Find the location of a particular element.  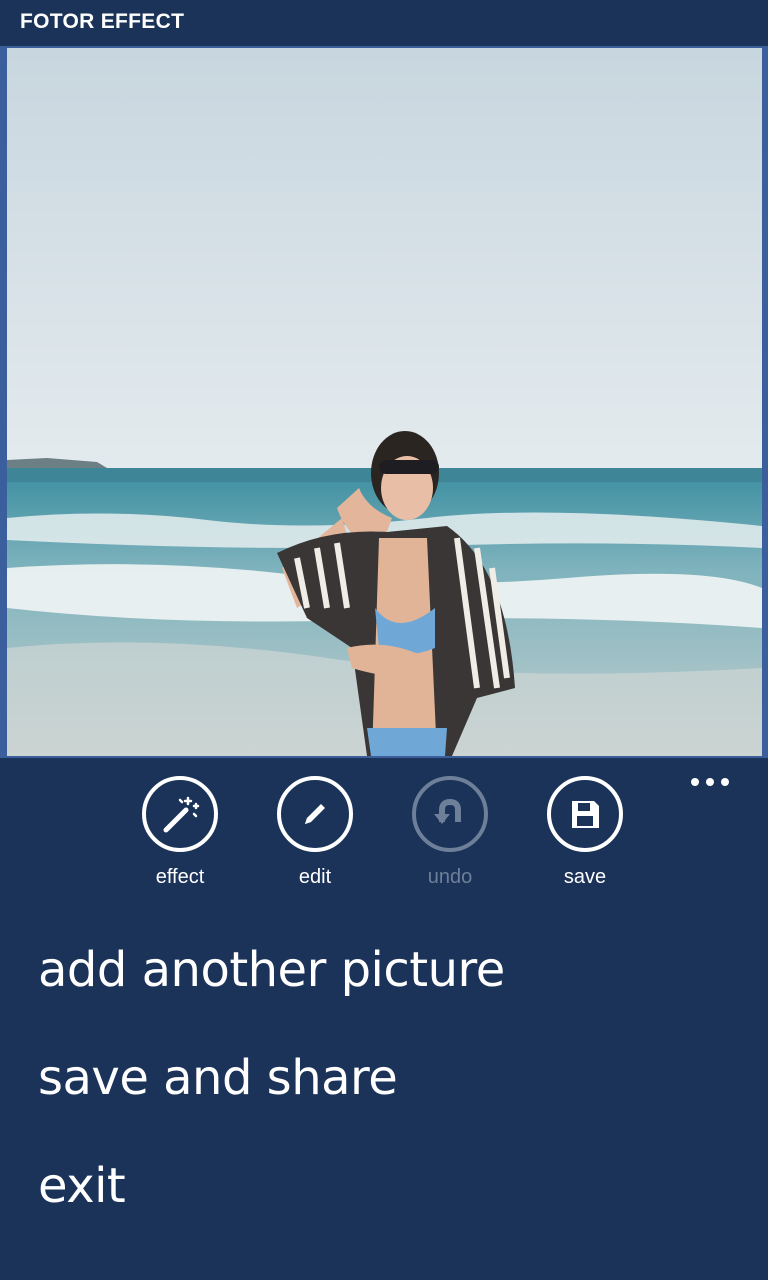

effect-button-circle is located at coordinates (180, 814).